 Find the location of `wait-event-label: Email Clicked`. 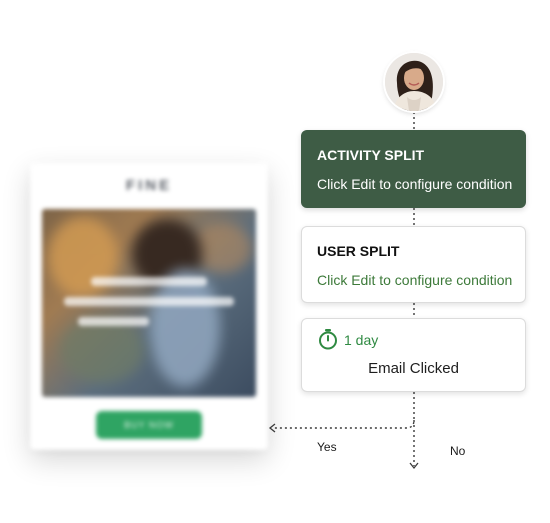

wait-event-label: Email Clicked is located at coordinates (413, 368).